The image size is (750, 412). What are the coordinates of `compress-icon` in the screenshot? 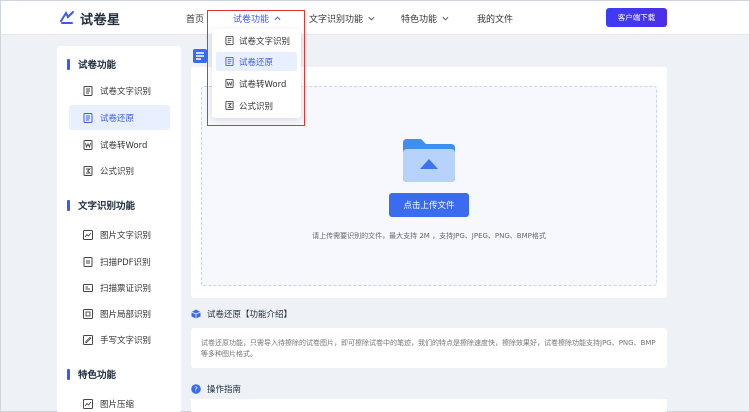 It's located at (88, 403).